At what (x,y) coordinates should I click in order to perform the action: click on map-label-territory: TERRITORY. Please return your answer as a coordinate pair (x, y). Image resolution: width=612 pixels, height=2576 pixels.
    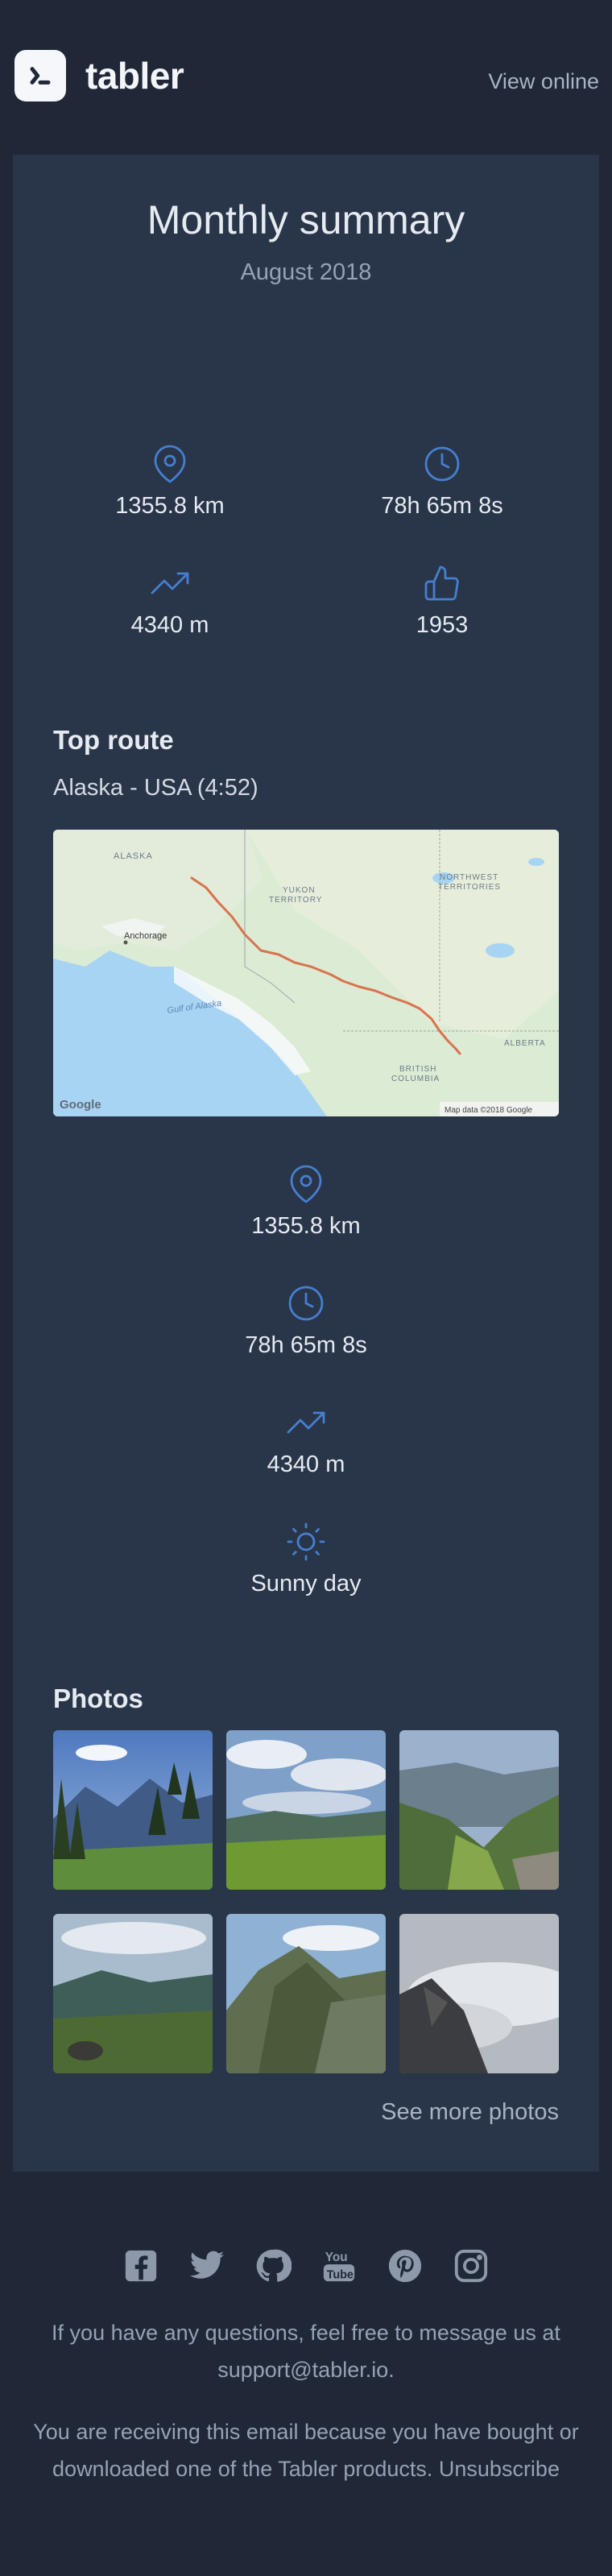
    Looking at the image, I should click on (295, 900).